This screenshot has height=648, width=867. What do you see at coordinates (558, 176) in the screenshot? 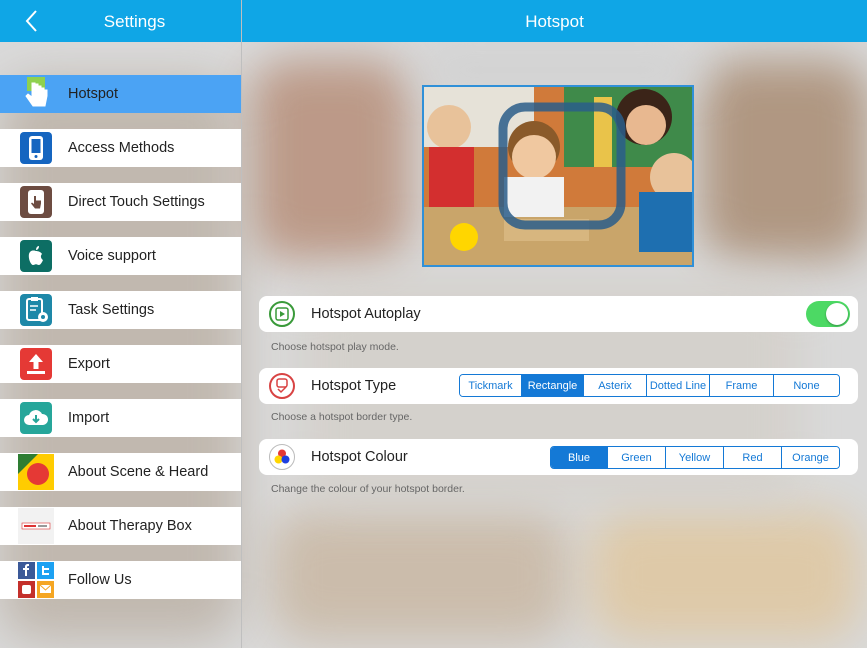
I see `hotspot-preview-image` at bounding box center [558, 176].